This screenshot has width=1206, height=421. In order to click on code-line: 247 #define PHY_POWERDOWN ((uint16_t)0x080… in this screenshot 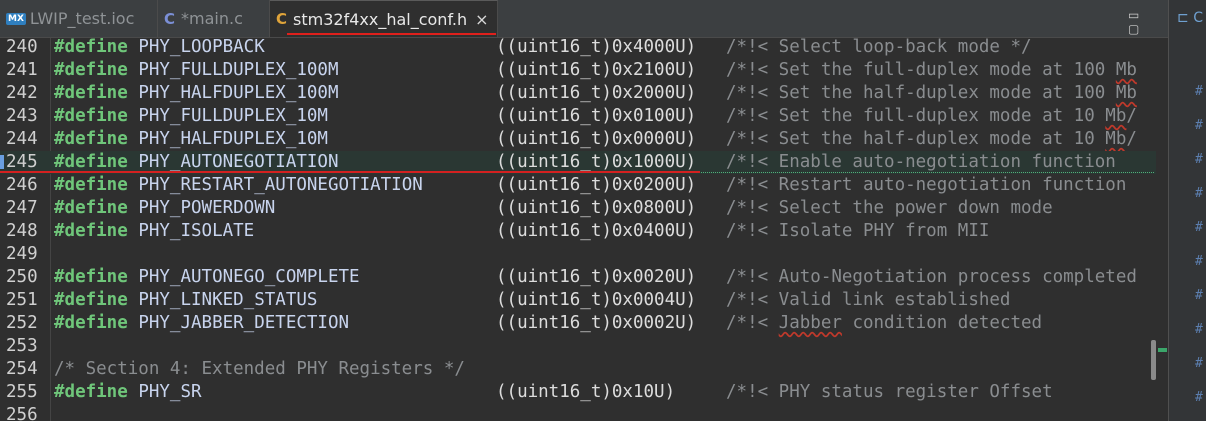, I will do `click(578, 208)`.